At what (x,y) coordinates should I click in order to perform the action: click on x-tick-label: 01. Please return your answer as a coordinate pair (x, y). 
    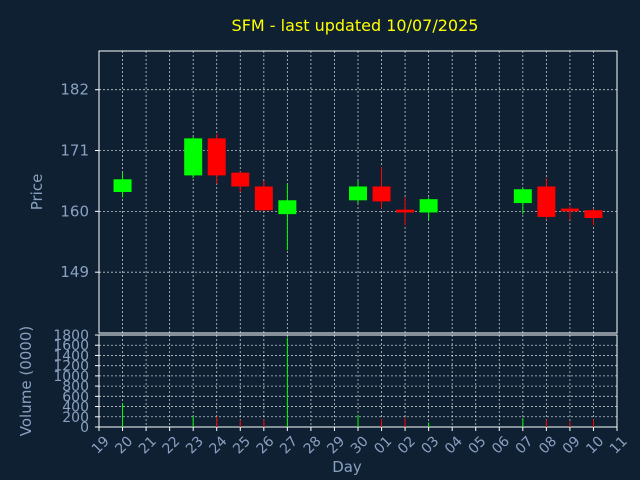
    Looking at the image, I should click on (383, 445).